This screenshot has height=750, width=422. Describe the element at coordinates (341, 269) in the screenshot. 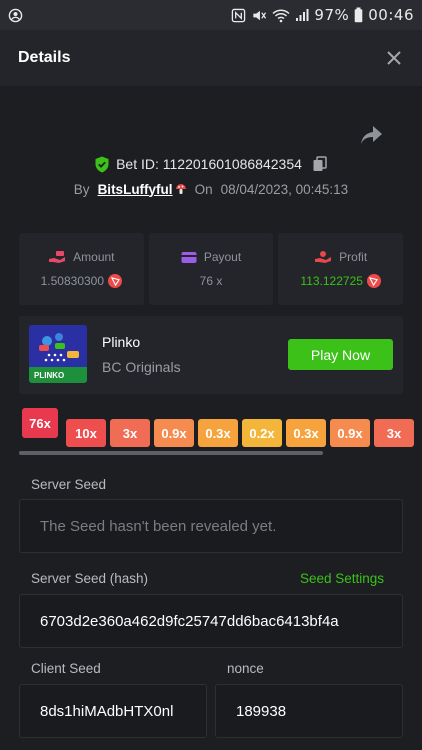

I see `profit-card: Profit 113.122725` at that location.